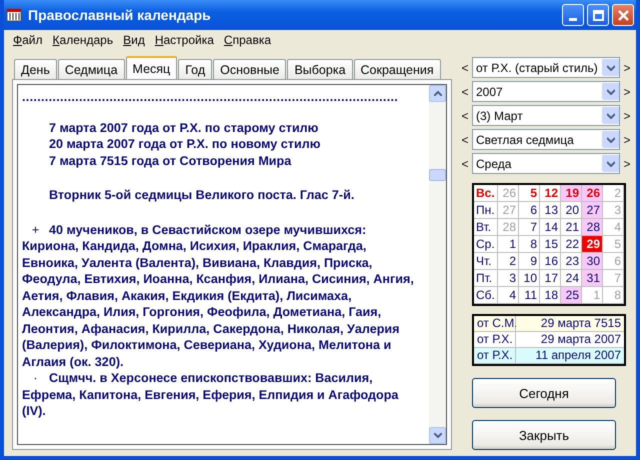  Describe the element at coordinates (508, 261) in the screenshot. I see `calendar-day: 2` at that location.